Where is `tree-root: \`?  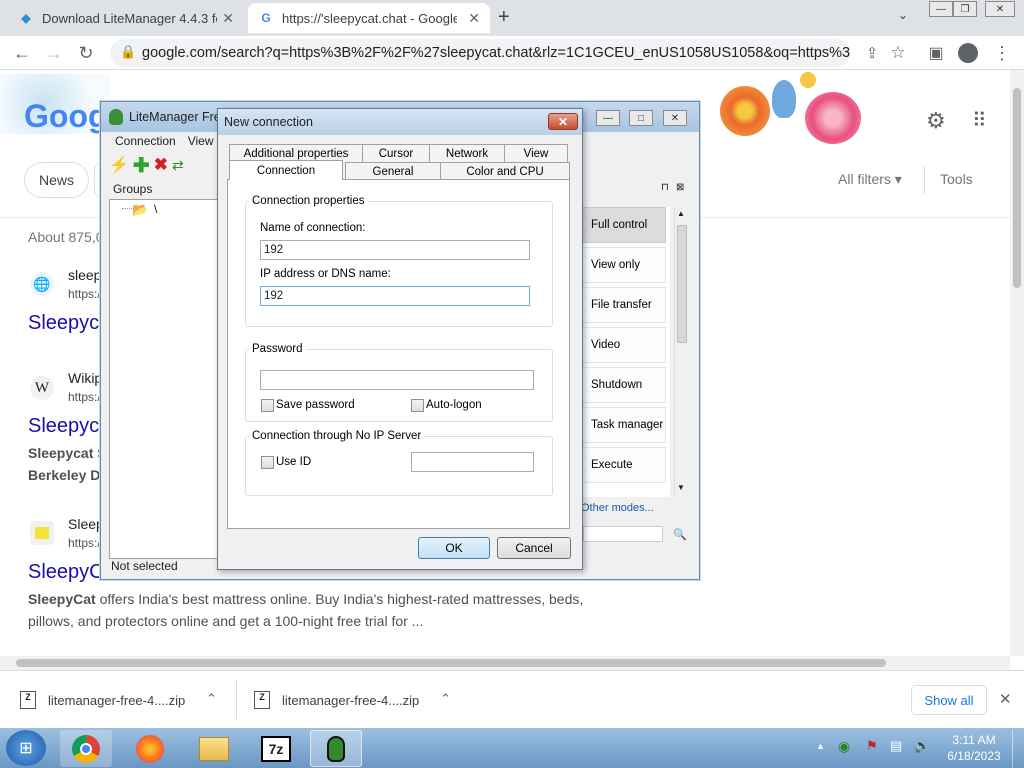
tree-root: \ is located at coordinates (155, 209).